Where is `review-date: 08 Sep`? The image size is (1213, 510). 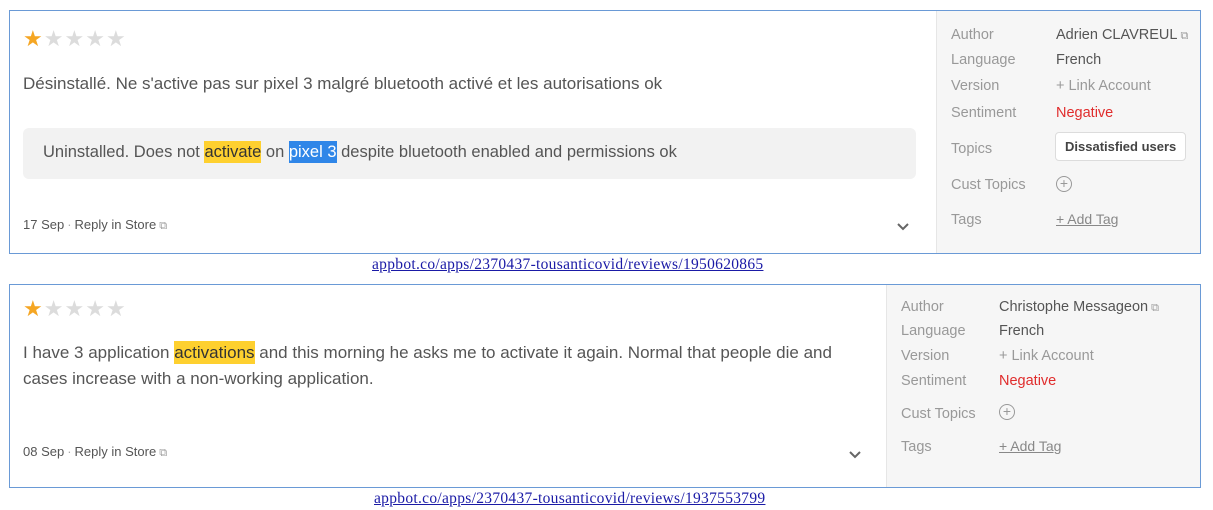 review-date: 08 Sep is located at coordinates (44, 451).